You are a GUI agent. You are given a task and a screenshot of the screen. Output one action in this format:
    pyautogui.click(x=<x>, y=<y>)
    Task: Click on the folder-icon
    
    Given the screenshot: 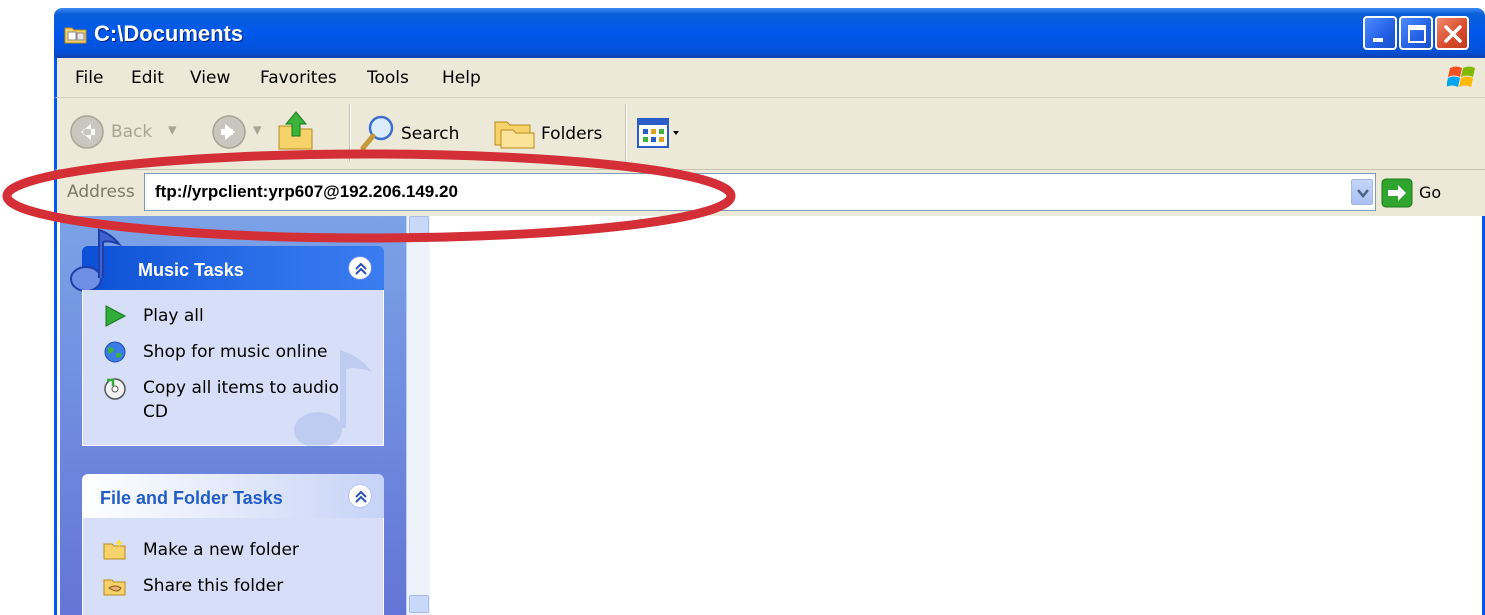 What is the action you would take?
    pyautogui.click(x=75, y=35)
    